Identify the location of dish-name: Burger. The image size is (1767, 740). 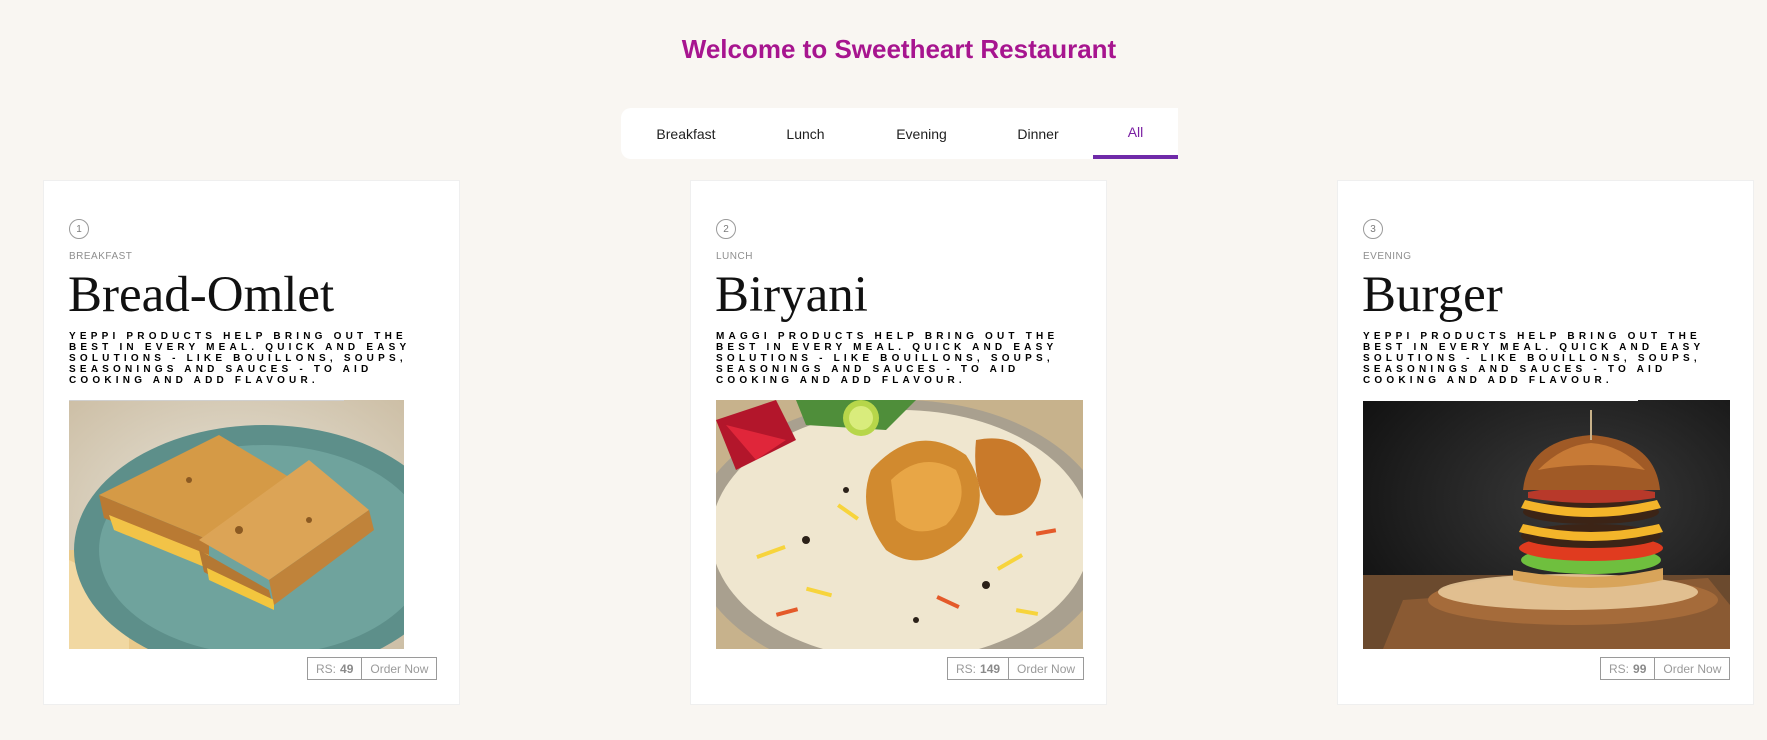
(1432, 295).